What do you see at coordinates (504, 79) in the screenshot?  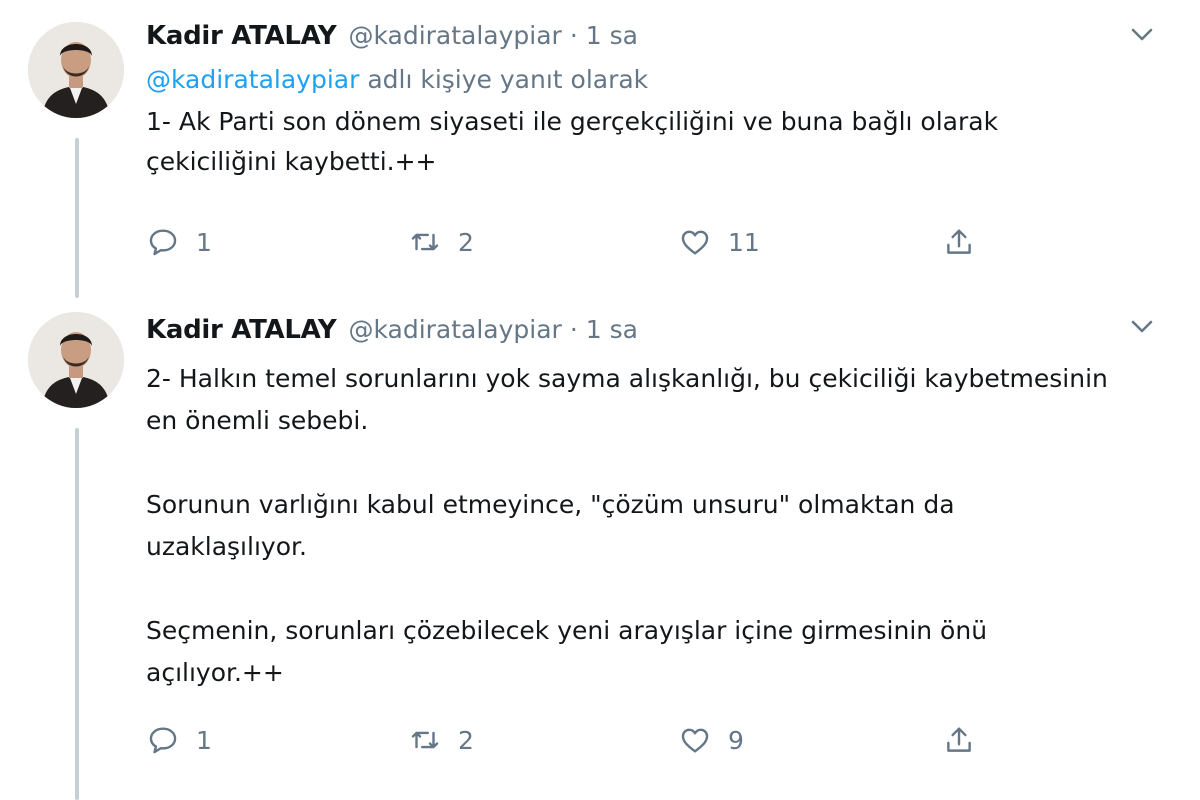 I see `reply-context-text: adlı kişiye yanıt olarak` at bounding box center [504, 79].